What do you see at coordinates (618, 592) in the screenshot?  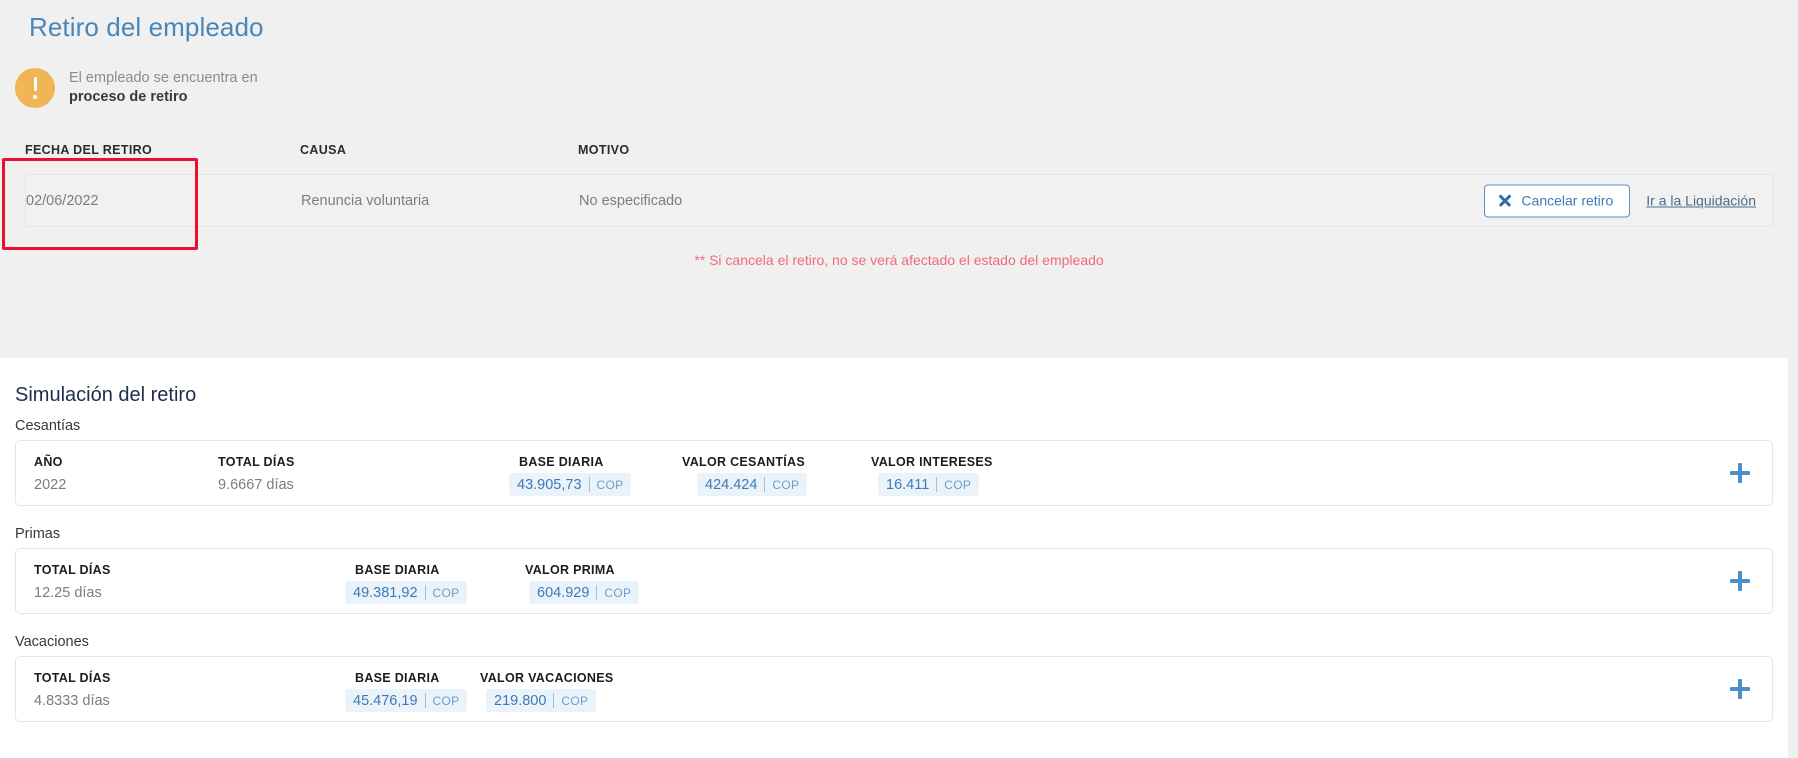 I see `valor-prima-currency: COP` at bounding box center [618, 592].